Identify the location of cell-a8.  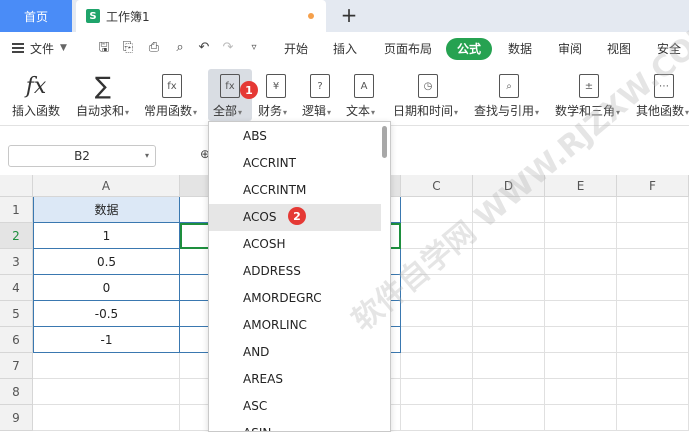
(106, 392).